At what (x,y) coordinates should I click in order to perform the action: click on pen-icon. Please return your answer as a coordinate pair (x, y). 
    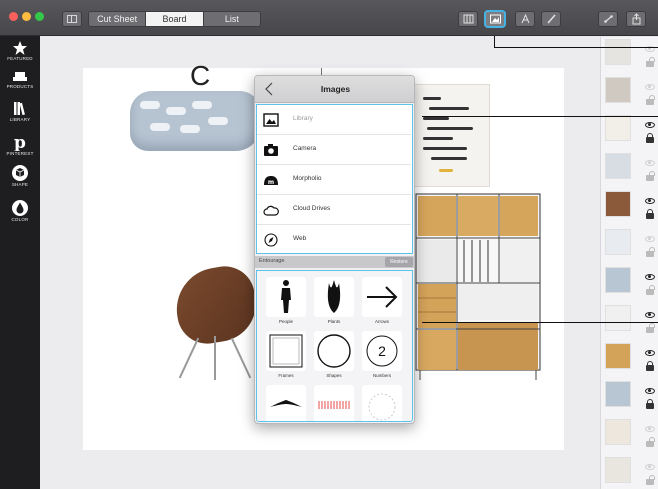
    Looking at the image, I should click on (551, 19).